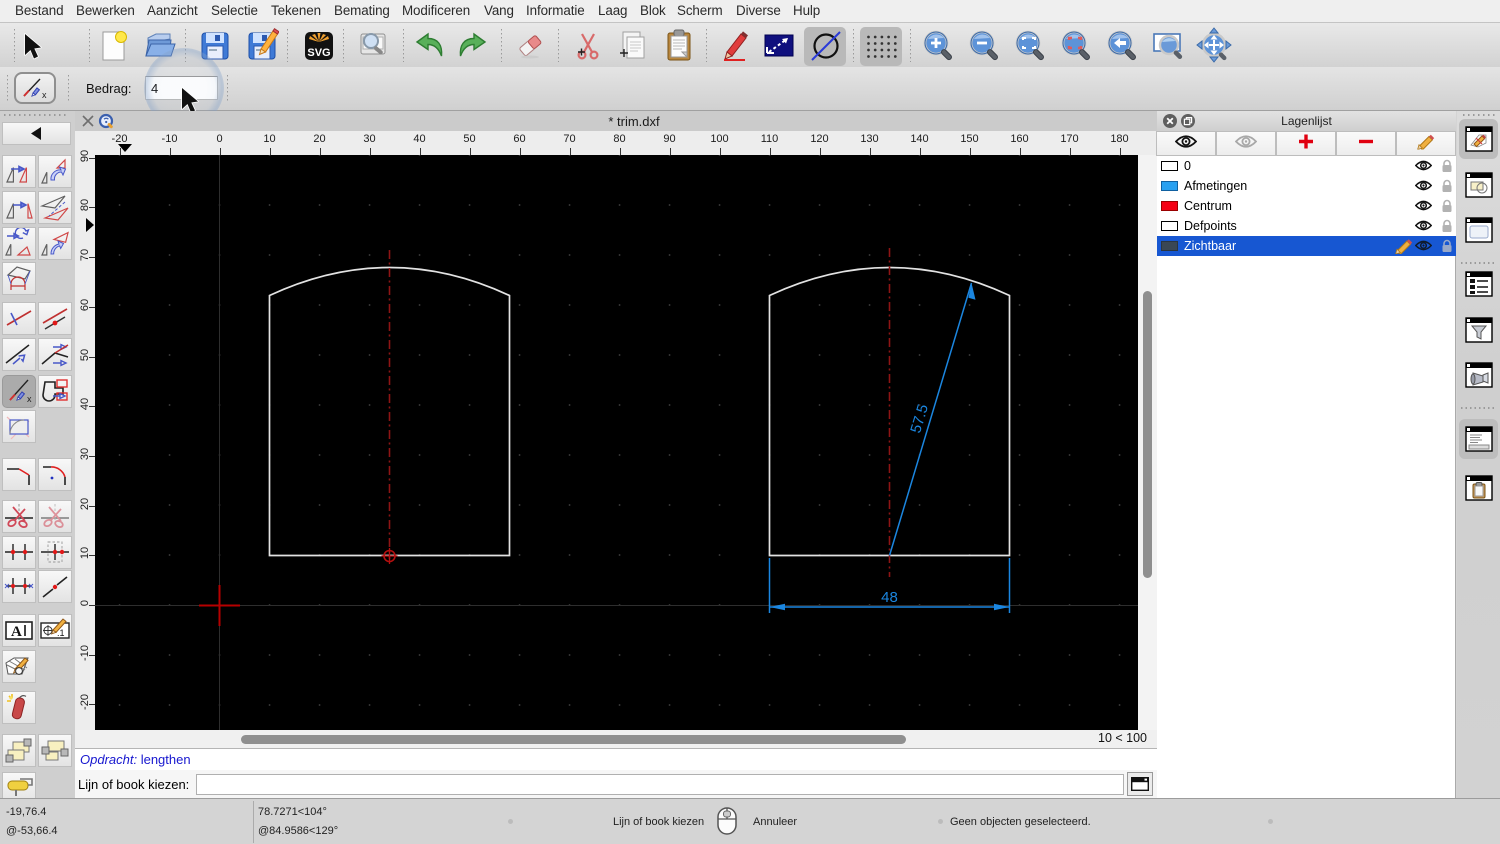 The image size is (1500, 844). I want to click on svg-text: 48, so click(889, 597).